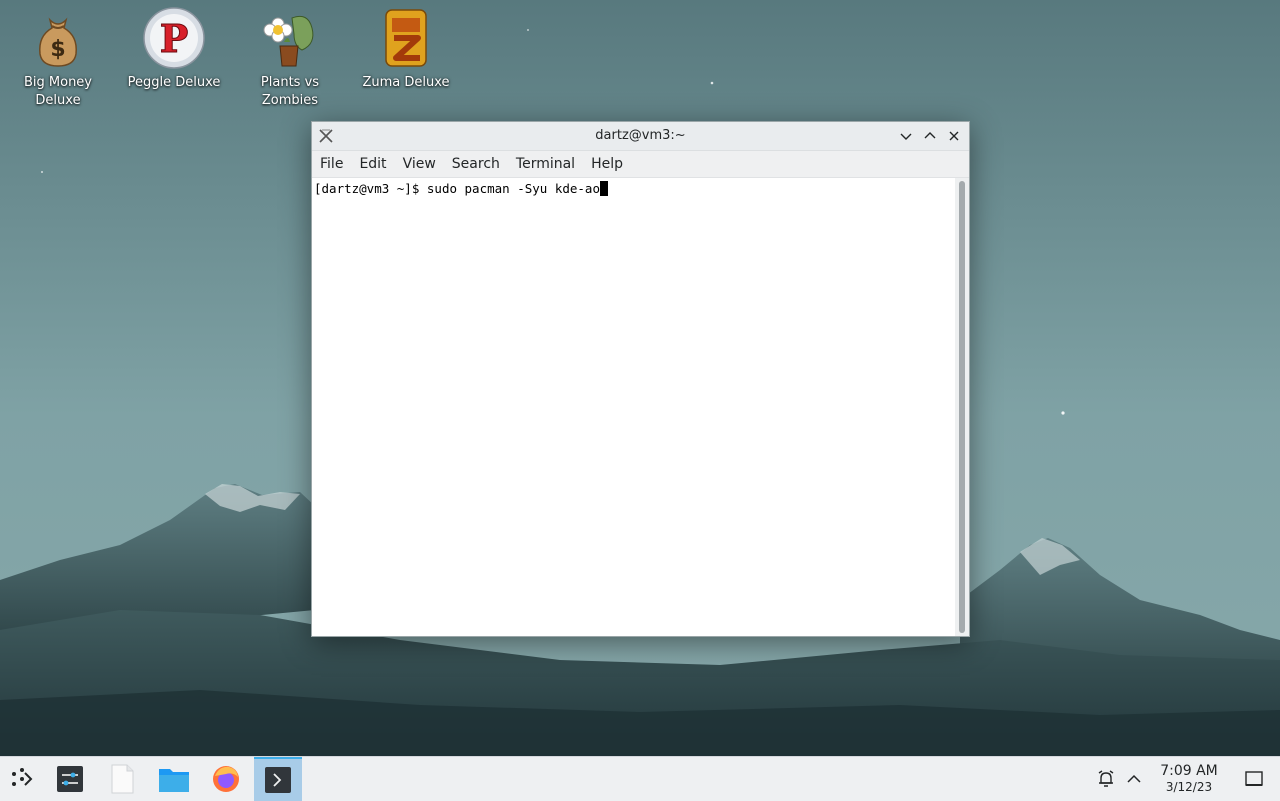 The width and height of the screenshot is (1280, 801). I want to click on desktop-icon-plants-vs-zombies: Plants vs Zombies, so click(290, 58).